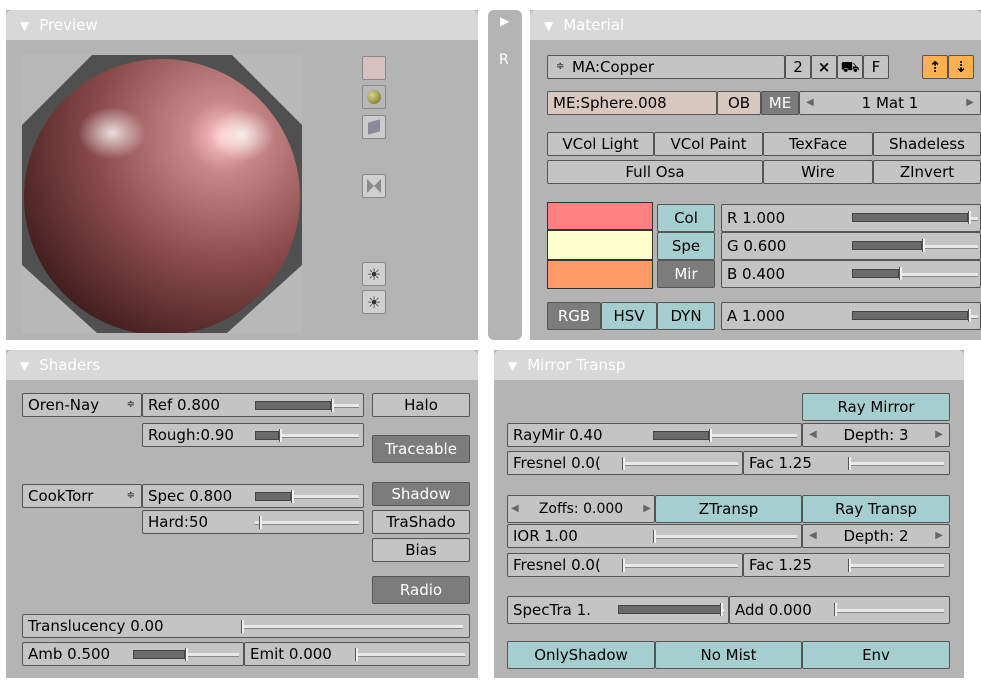  Describe the element at coordinates (504, 60) in the screenshot. I see `tab-label: R` at that location.